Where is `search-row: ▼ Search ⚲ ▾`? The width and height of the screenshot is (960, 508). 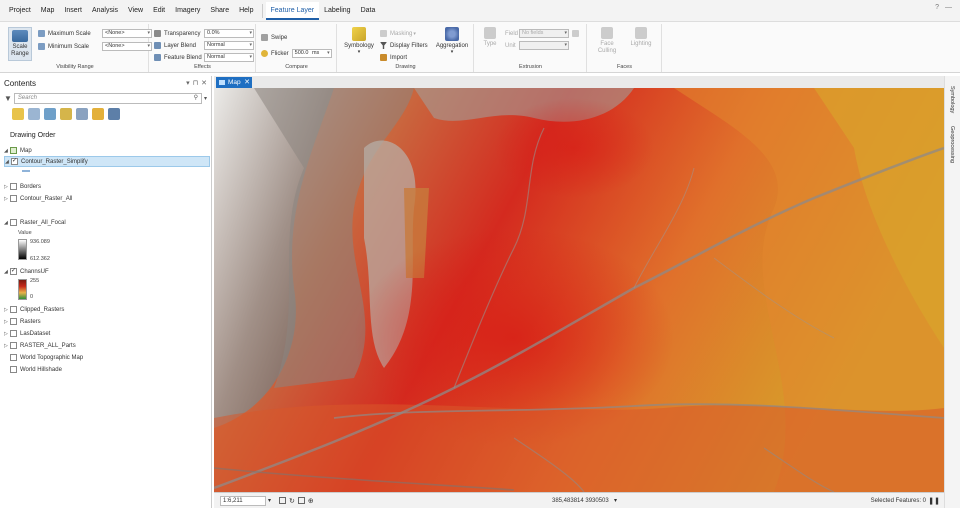
search-row: ▼ Search ⚲ ▾ is located at coordinates (105, 98).